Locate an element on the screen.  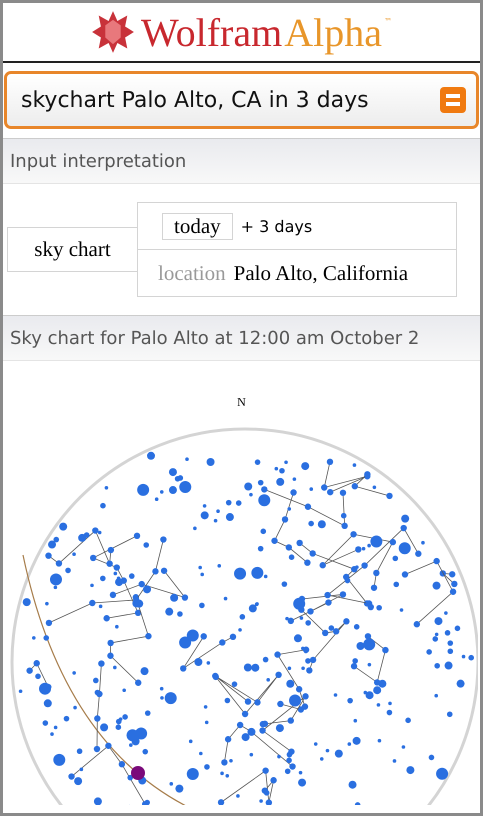
pod-title: Sky chart for Palo Alto at 12:00 am October 2 is located at coordinates (215, 338).